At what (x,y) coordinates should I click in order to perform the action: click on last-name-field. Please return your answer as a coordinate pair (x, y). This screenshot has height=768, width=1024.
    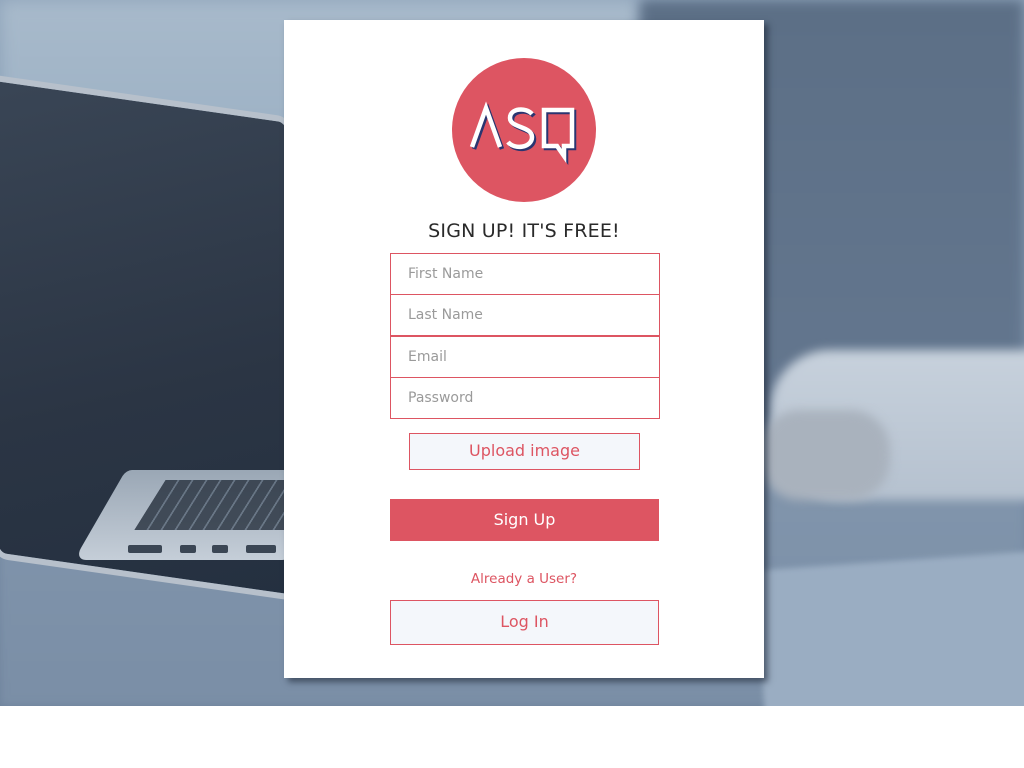
    Looking at the image, I should click on (525, 315).